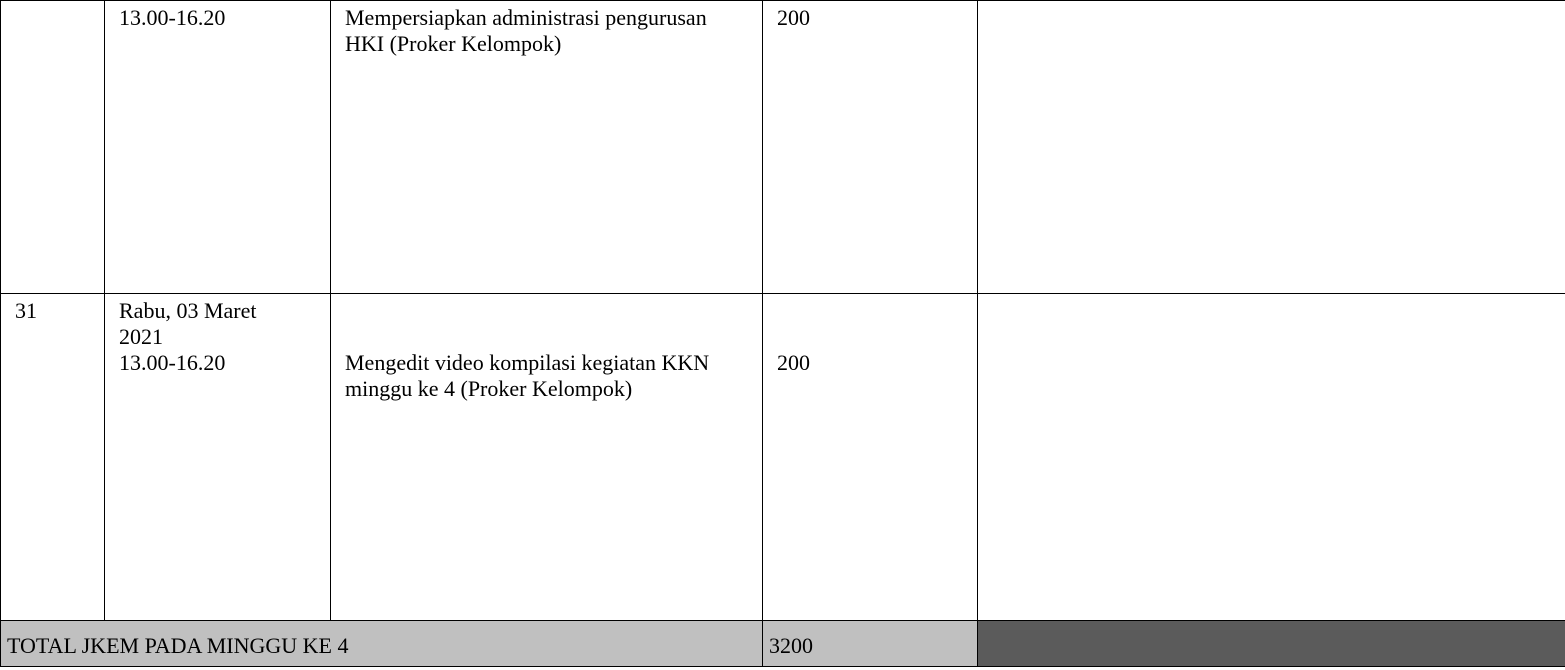  I want to click on year-text: 2021, so click(141, 336).